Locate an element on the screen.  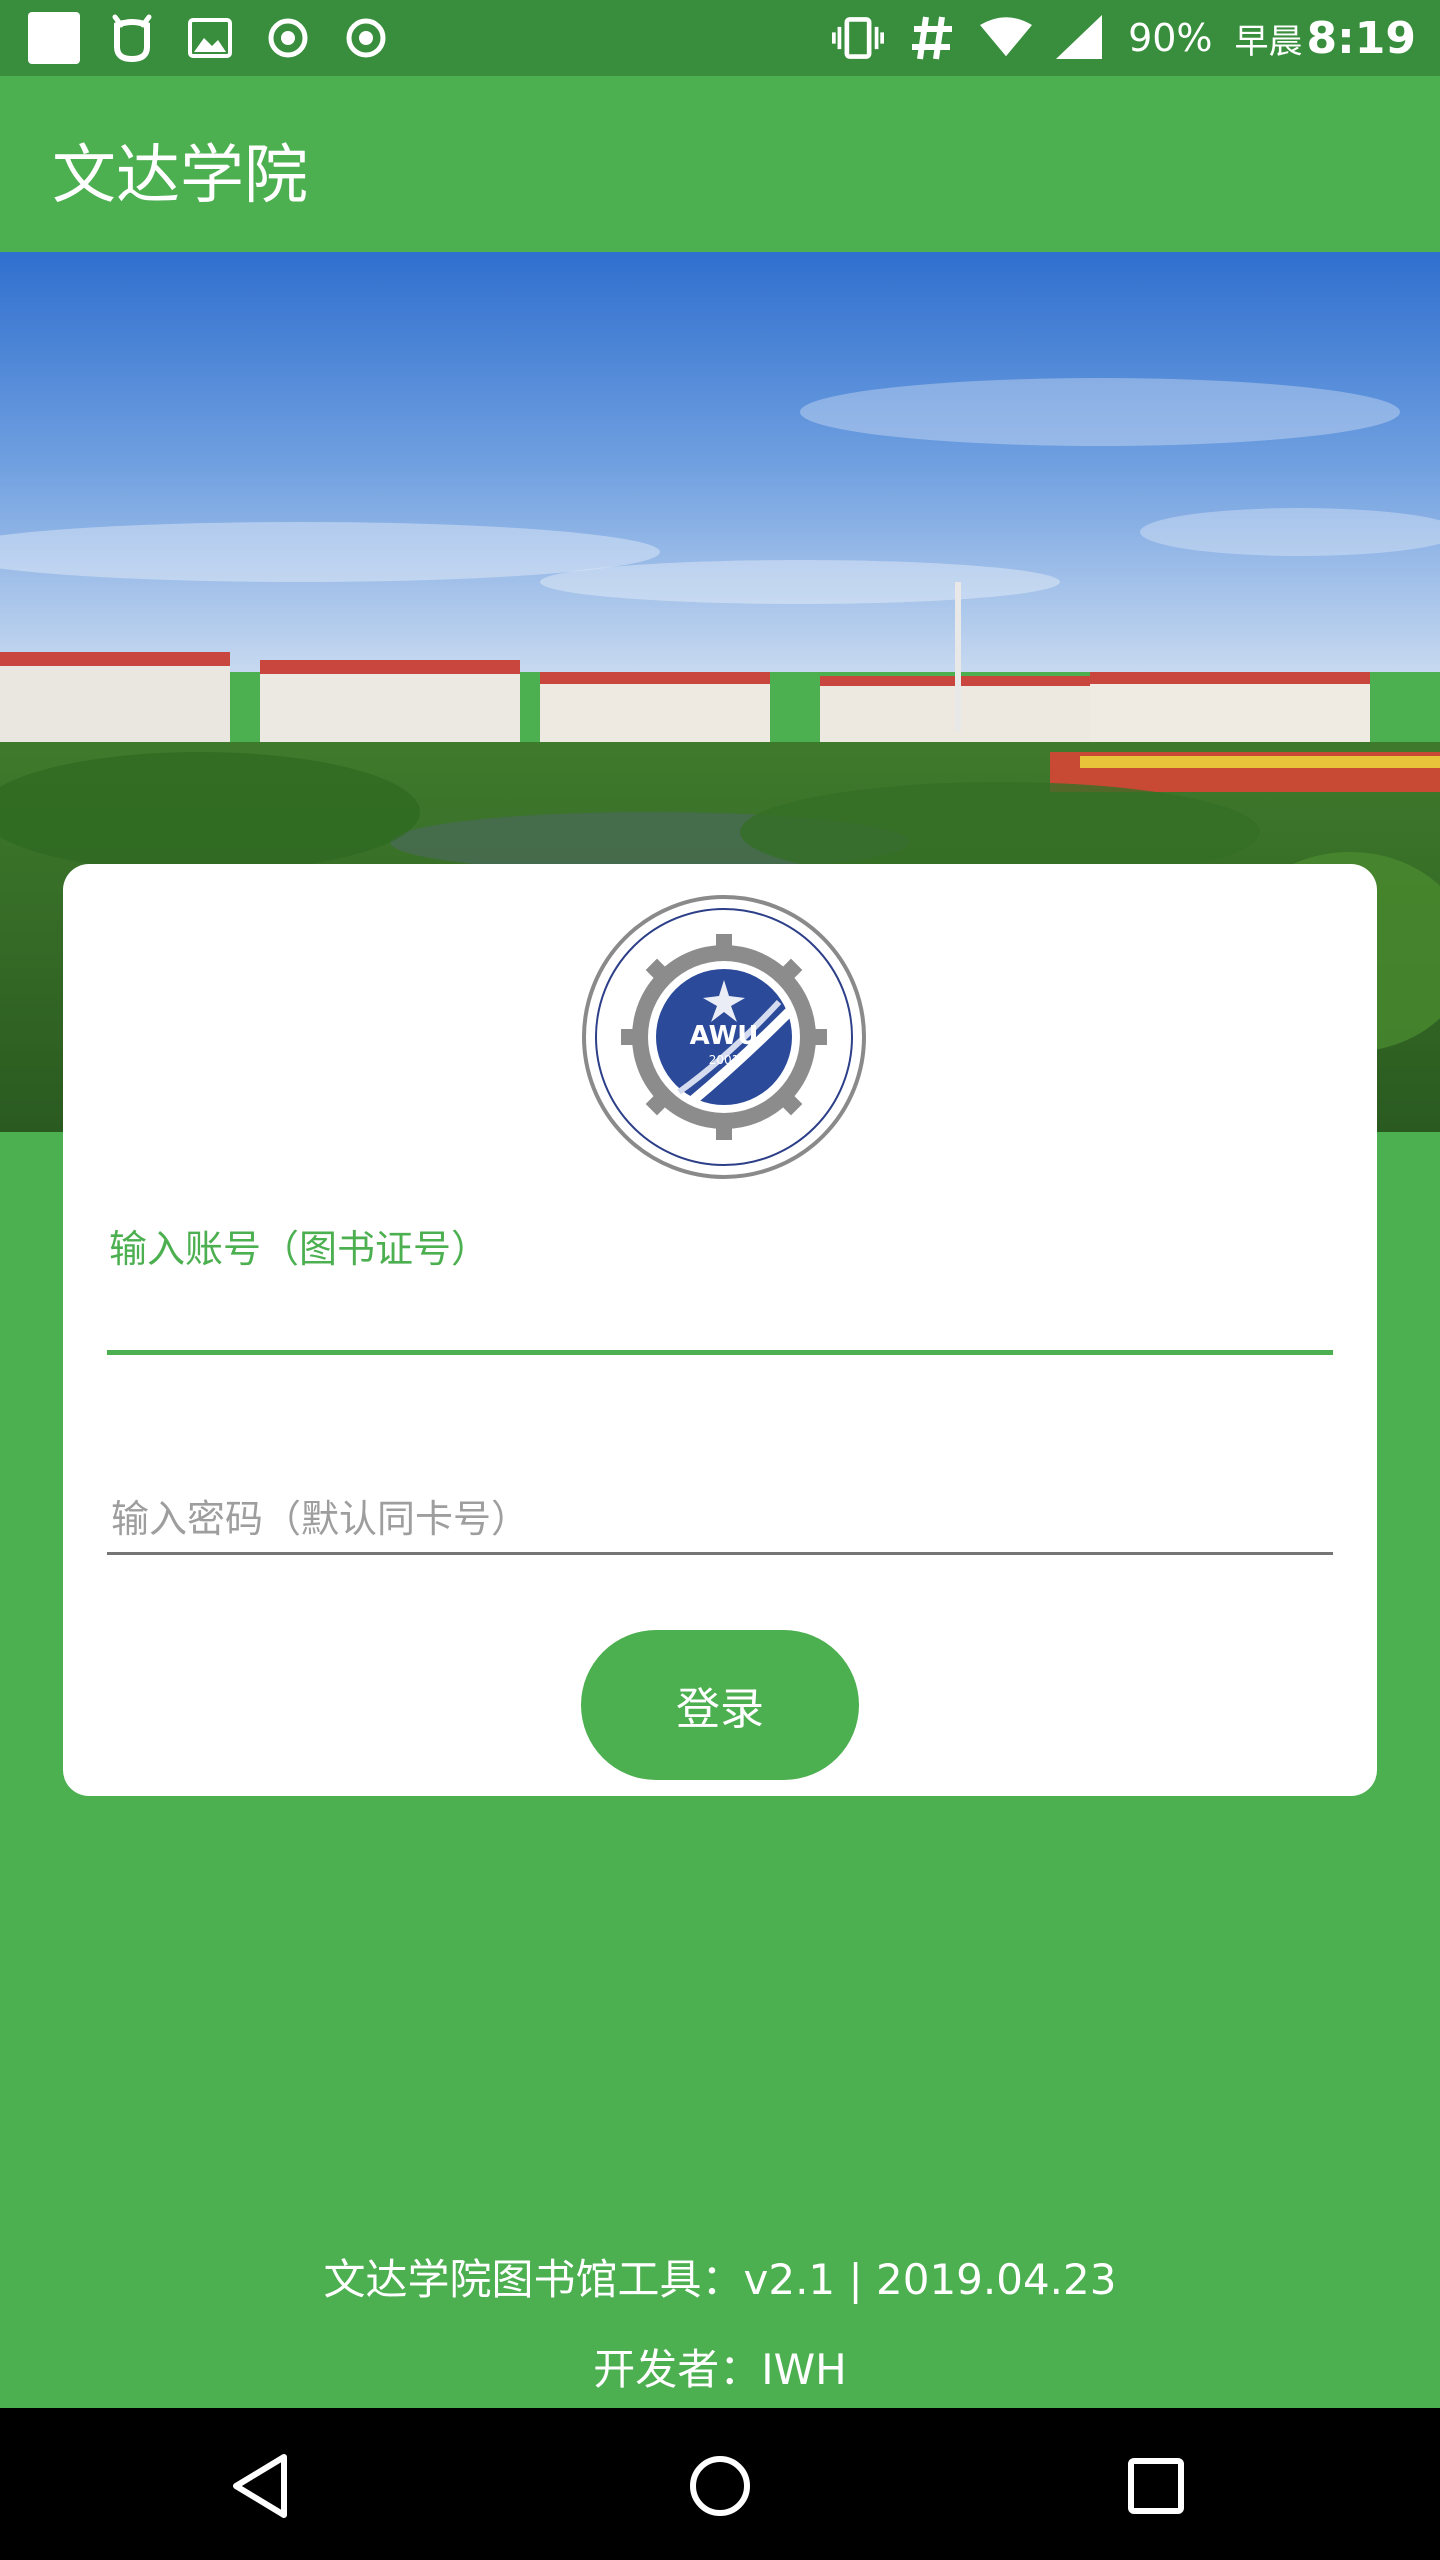
password-underline is located at coordinates (720, 1553).